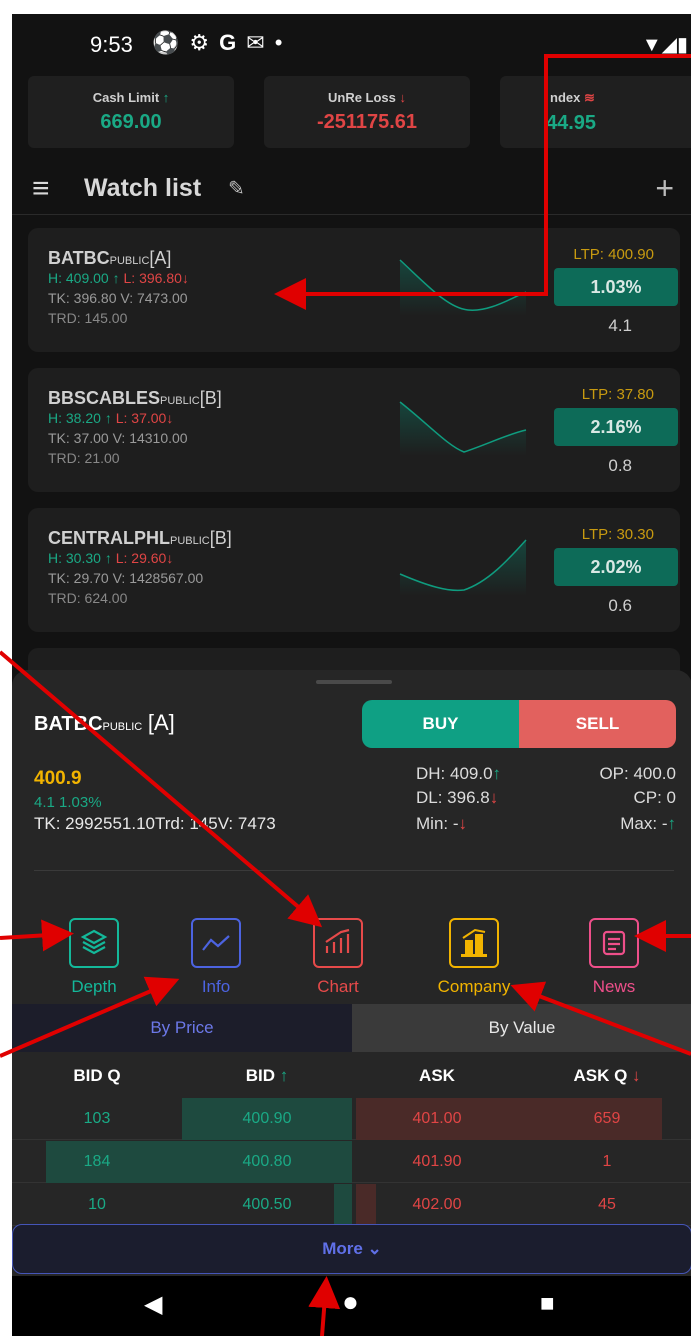  I want to click on symbol-name: CENTRALPHL, so click(109, 538).